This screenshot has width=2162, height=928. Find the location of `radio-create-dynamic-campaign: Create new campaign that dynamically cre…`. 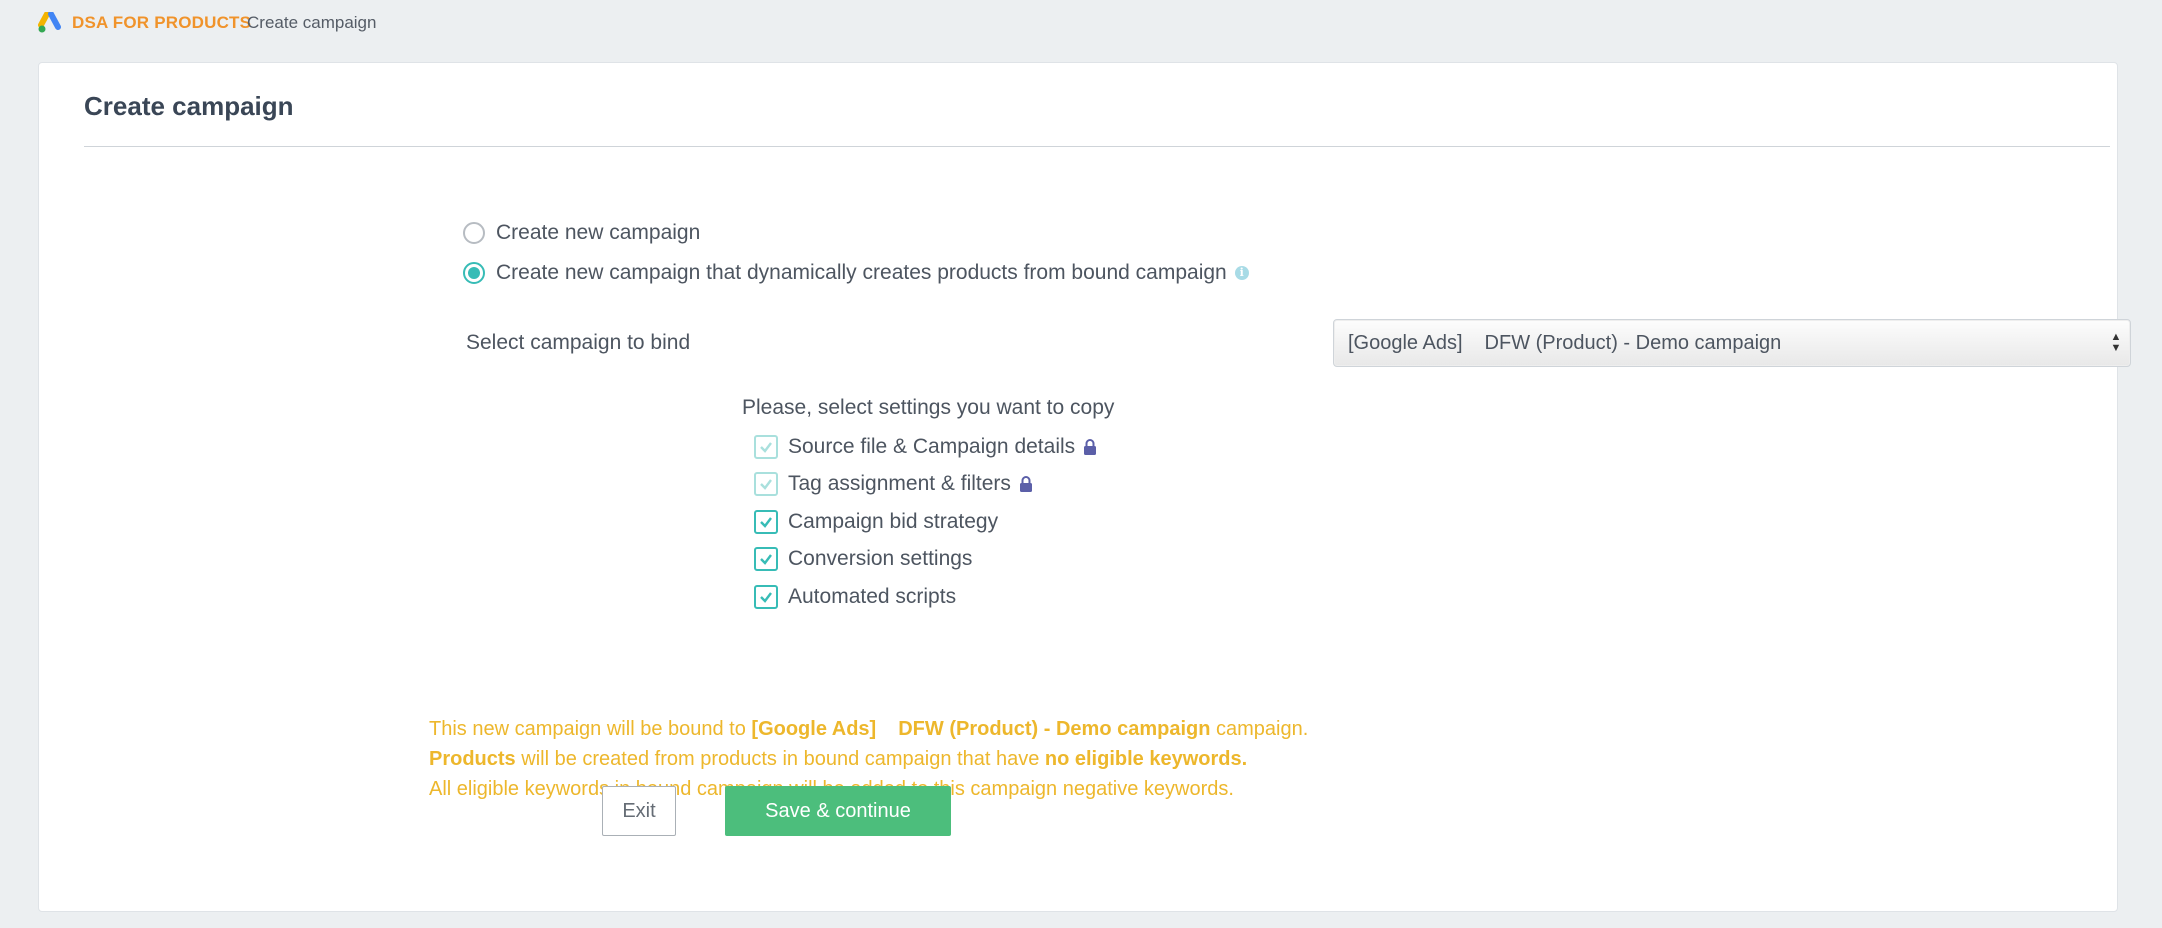

radio-create-dynamic-campaign: Create new campaign that dynamically cre… is located at coordinates (856, 273).